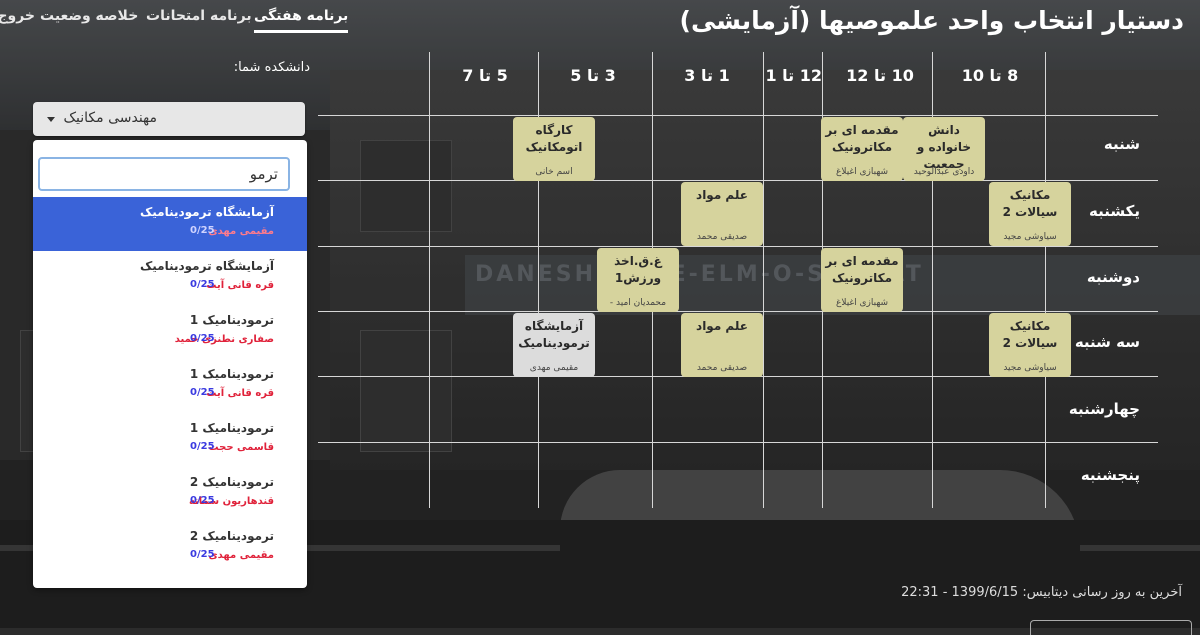 The image size is (1200, 635). What do you see at coordinates (17, 19) in the screenshot?
I see `logout-link: خروج` at bounding box center [17, 19].